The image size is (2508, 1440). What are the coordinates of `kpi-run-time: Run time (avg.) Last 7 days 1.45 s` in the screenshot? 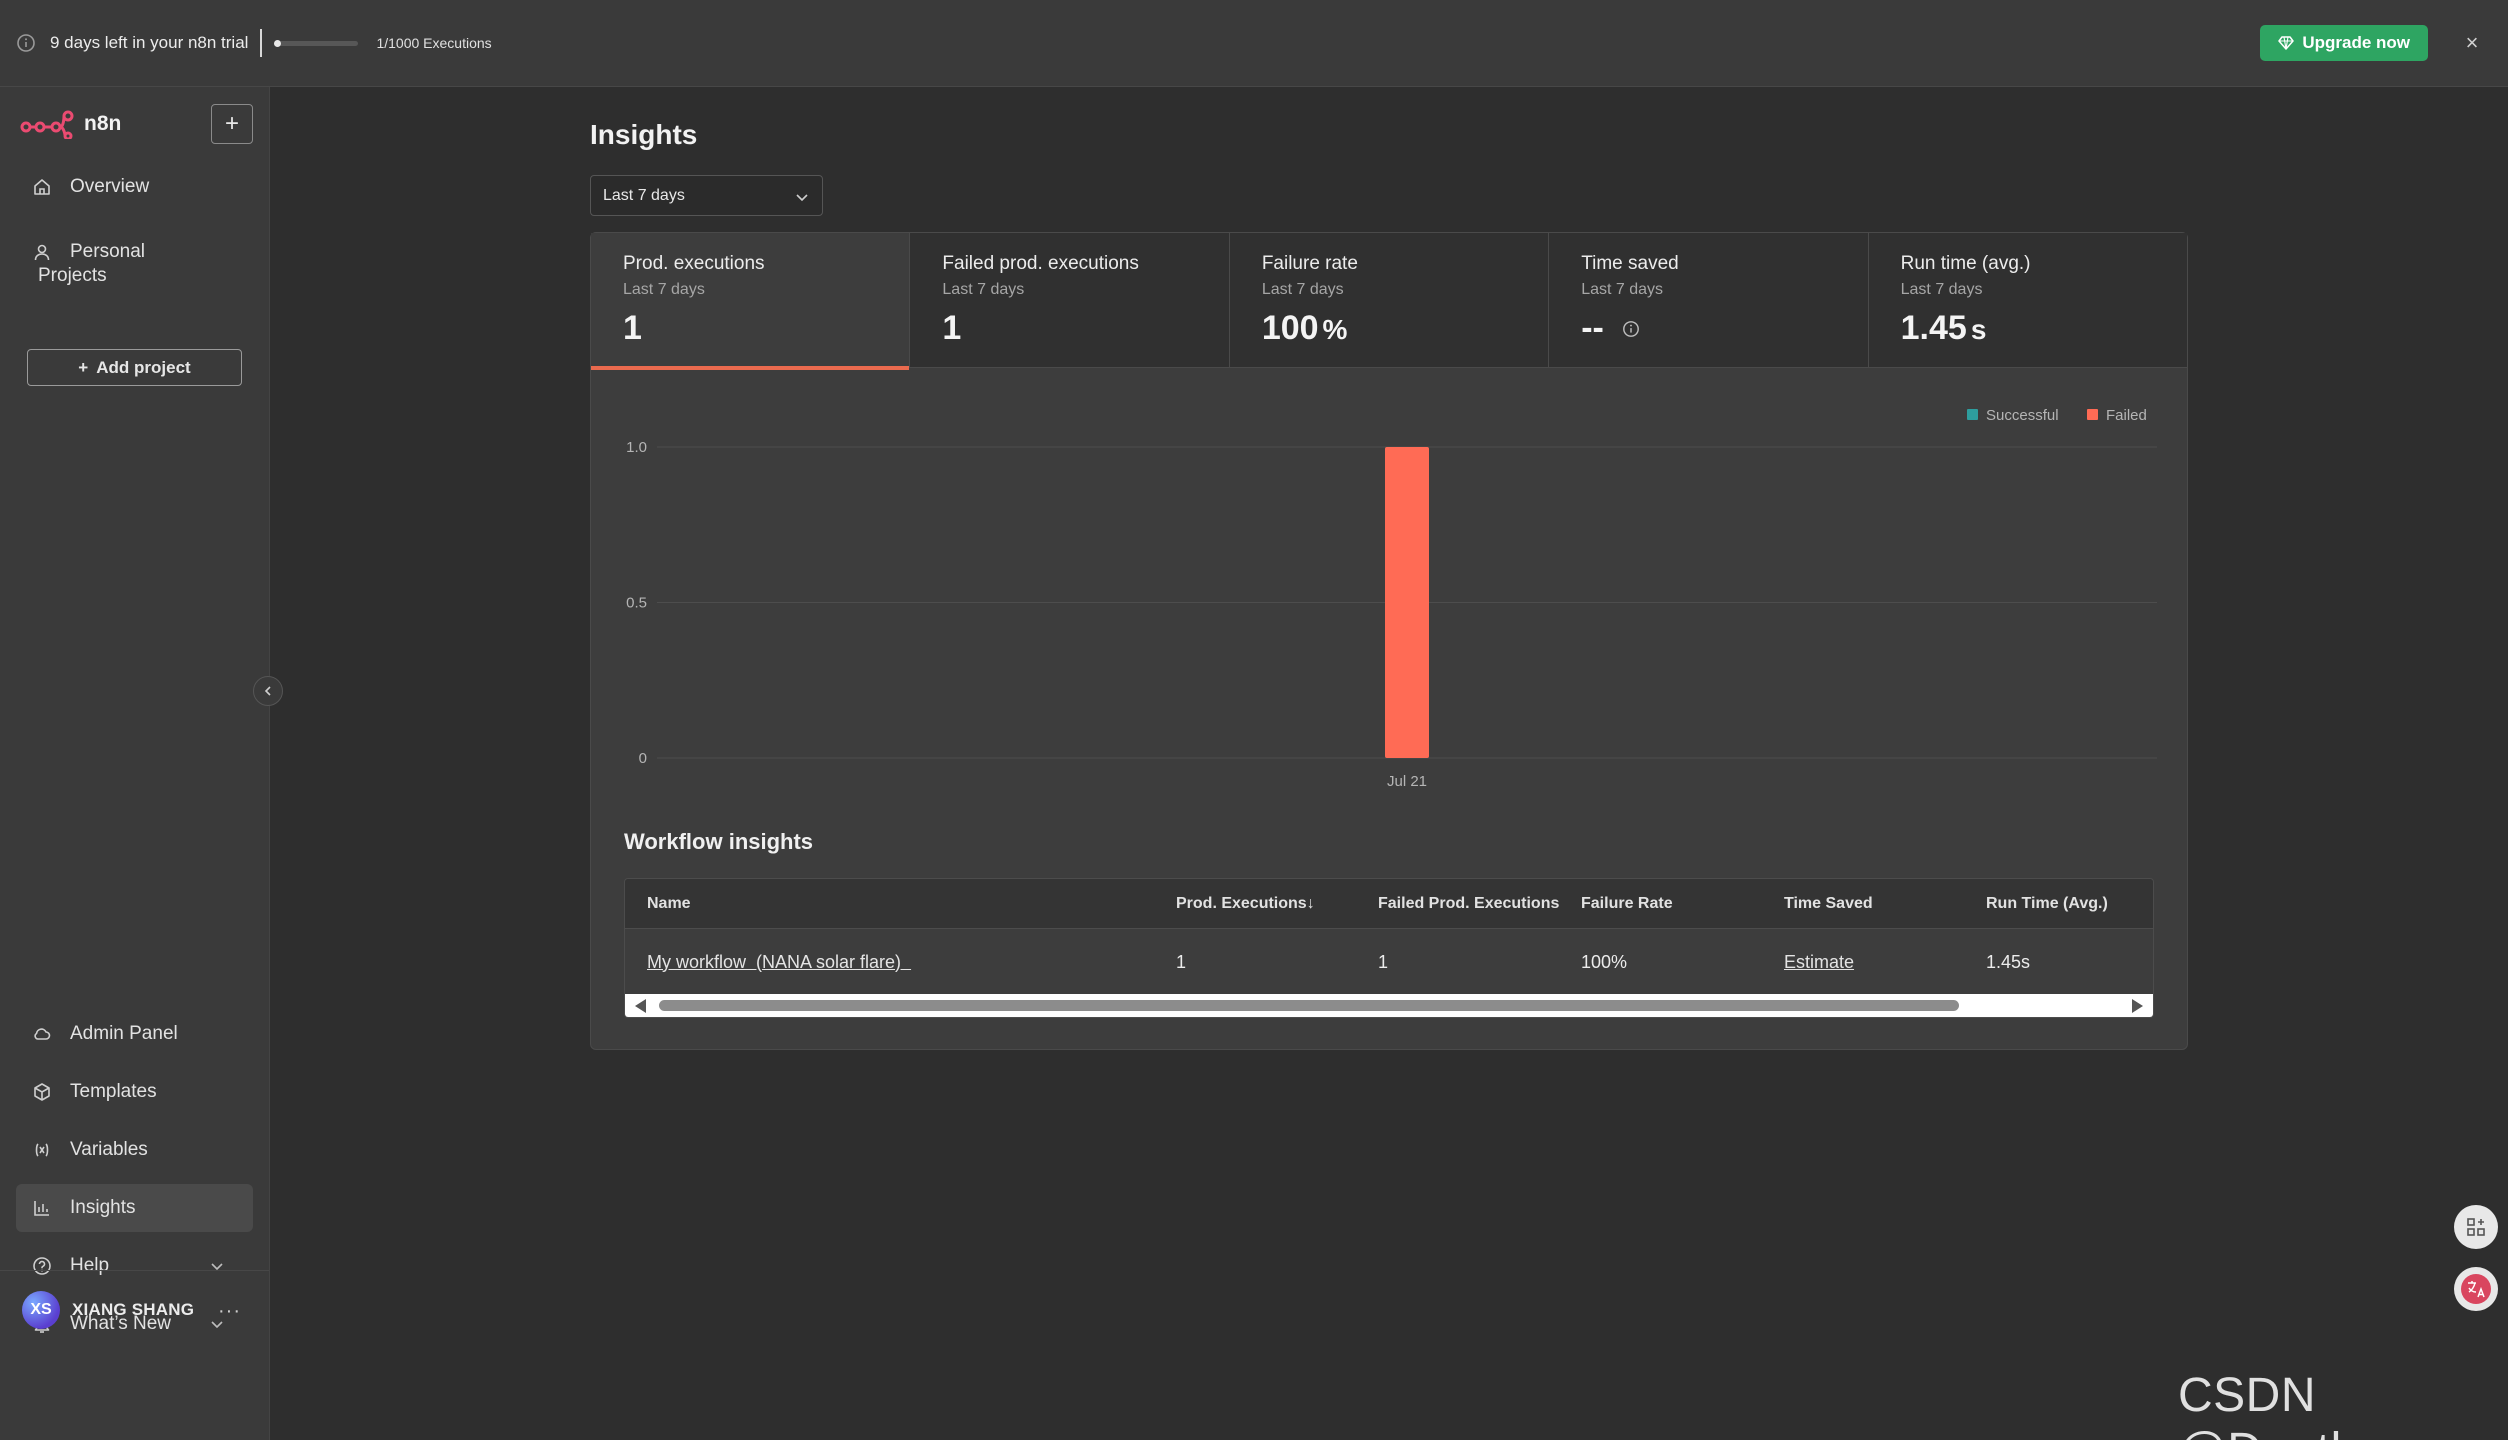 It's located at (2028, 300).